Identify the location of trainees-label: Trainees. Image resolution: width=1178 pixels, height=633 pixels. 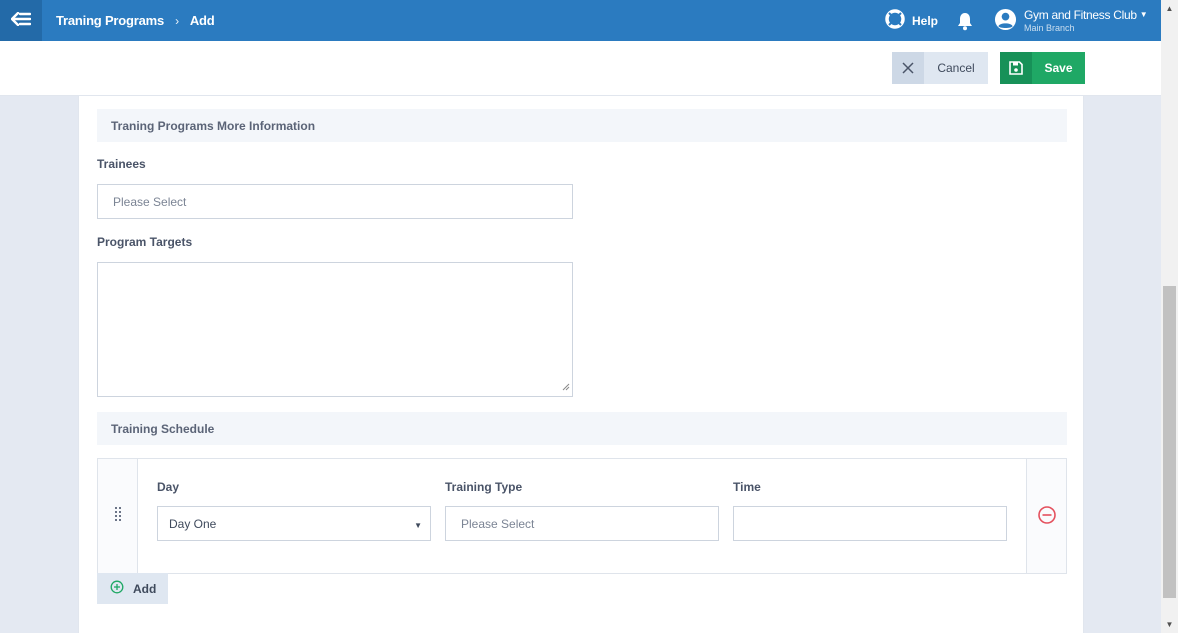
(121, 164).